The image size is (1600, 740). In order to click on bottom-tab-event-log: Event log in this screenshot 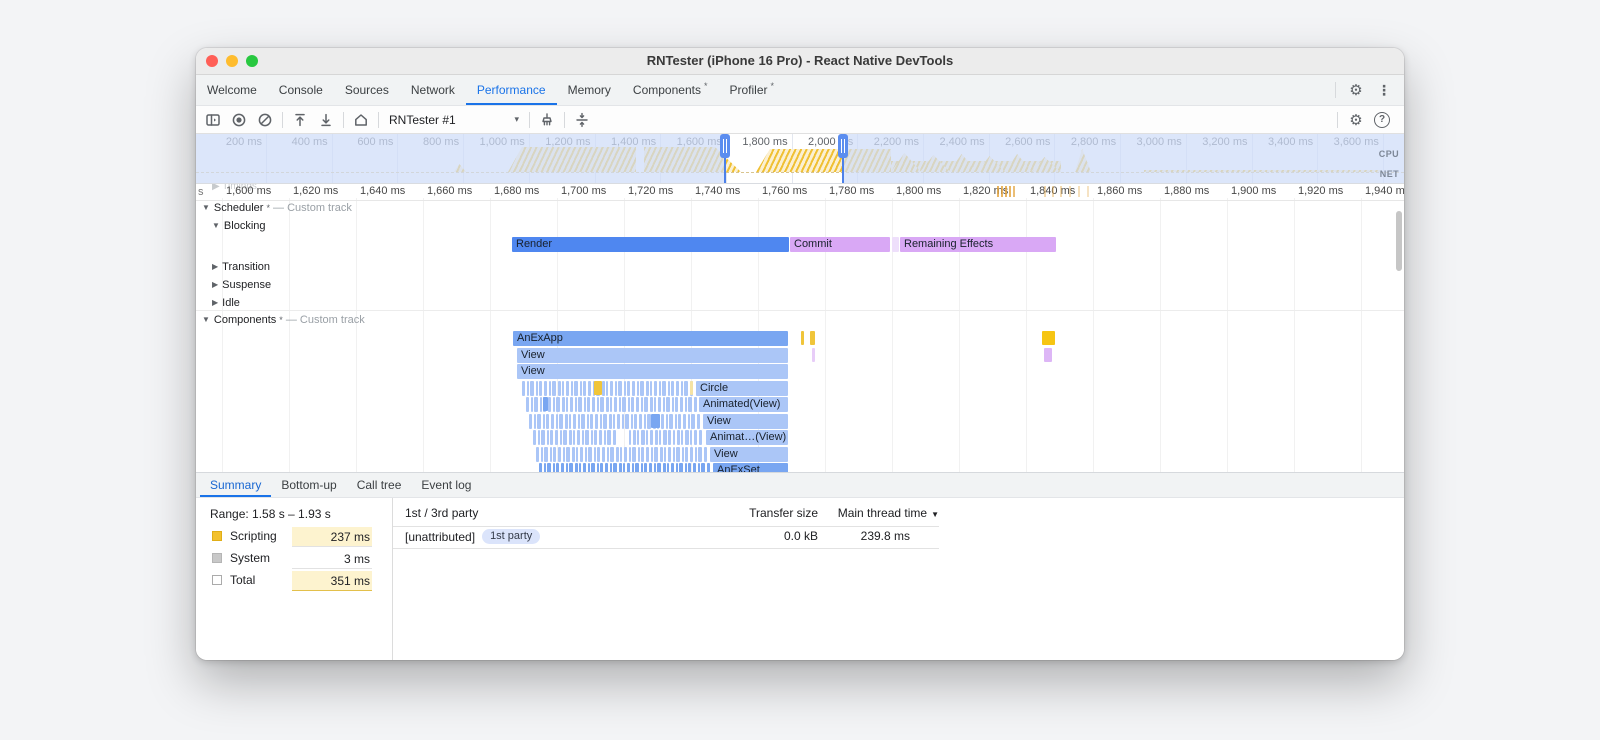, I will do `click(446, 485)`.